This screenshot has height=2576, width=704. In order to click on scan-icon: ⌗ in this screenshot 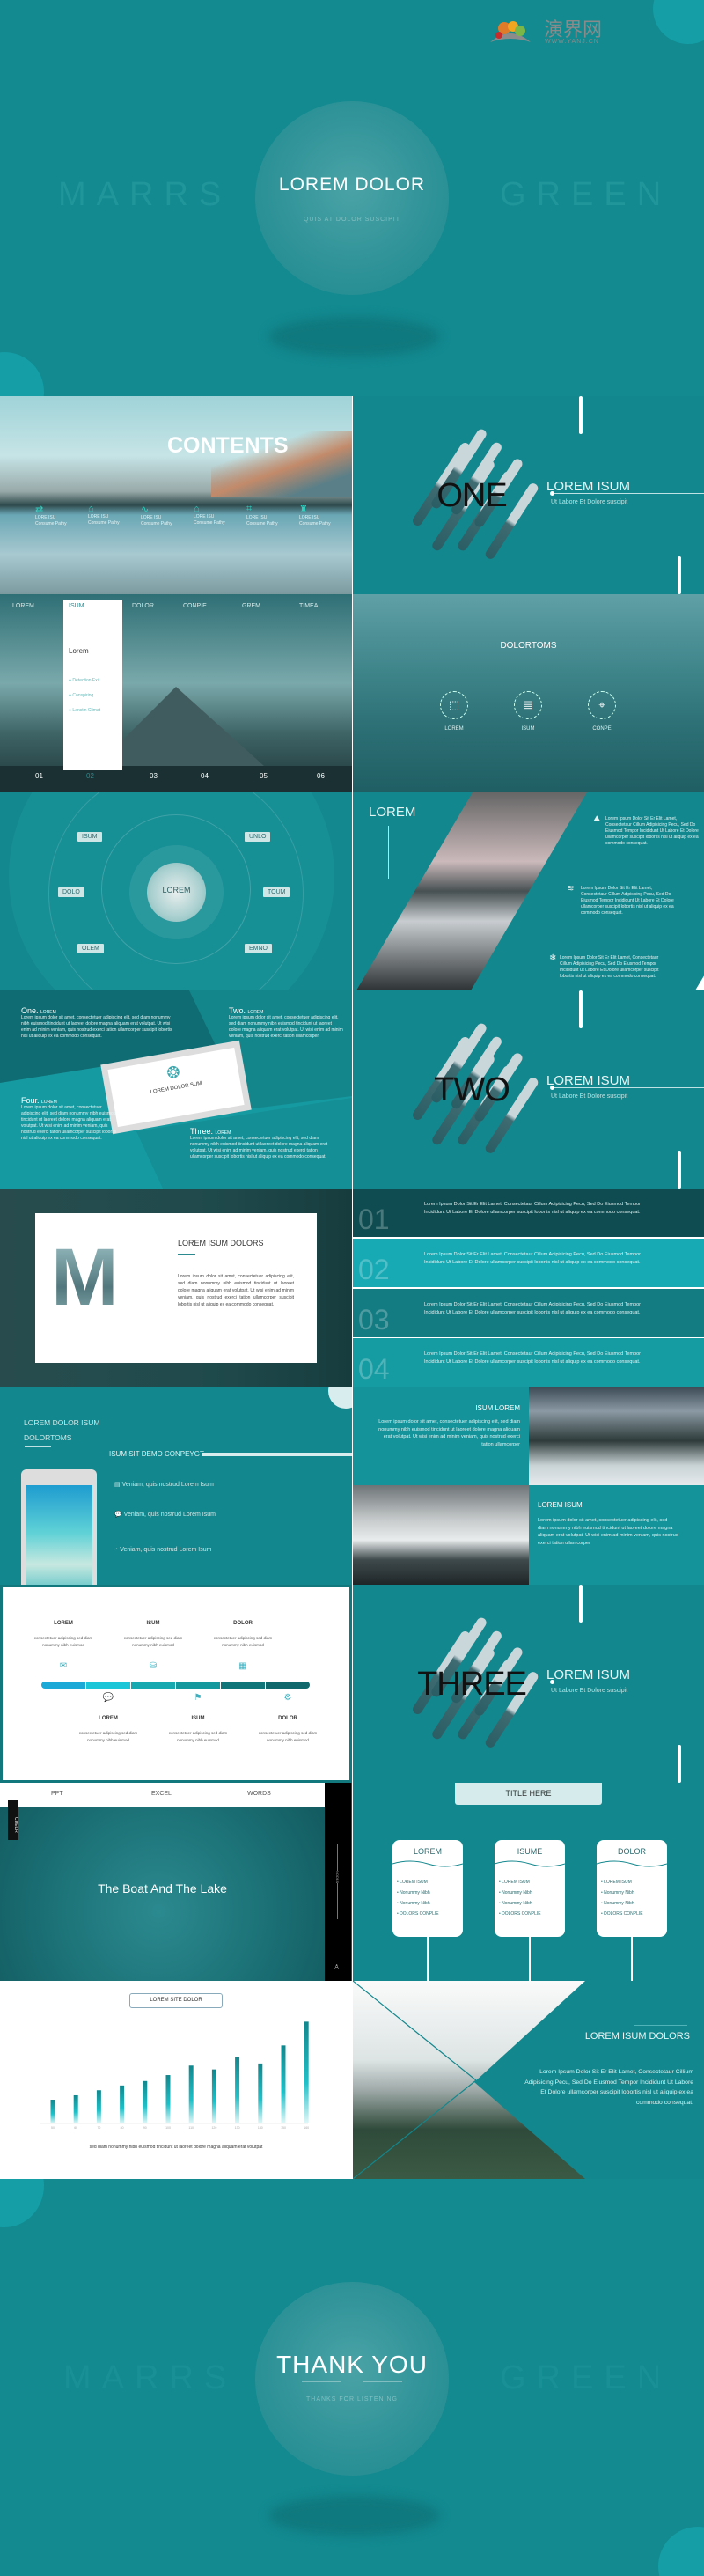, I will do `click(250, 509)`.